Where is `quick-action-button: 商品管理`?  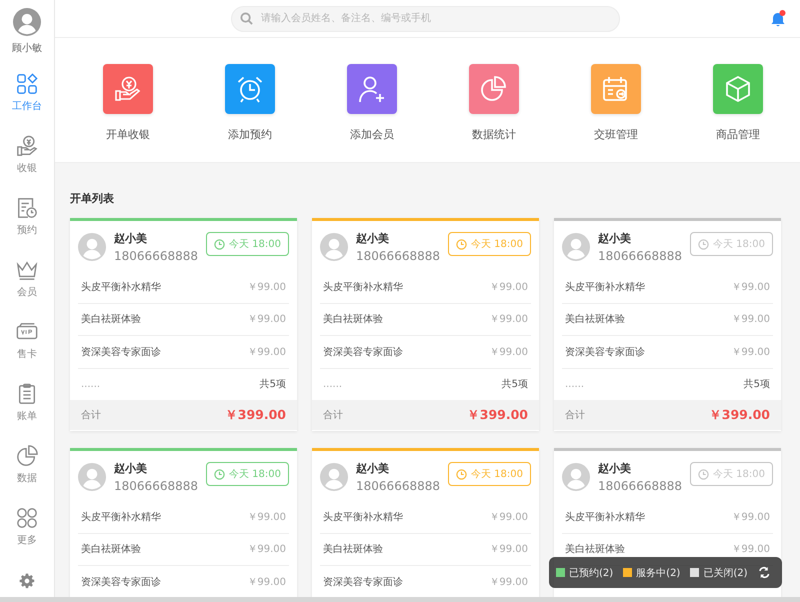
quick-action-button: 商品管理 is located at coordinates (738, 103).